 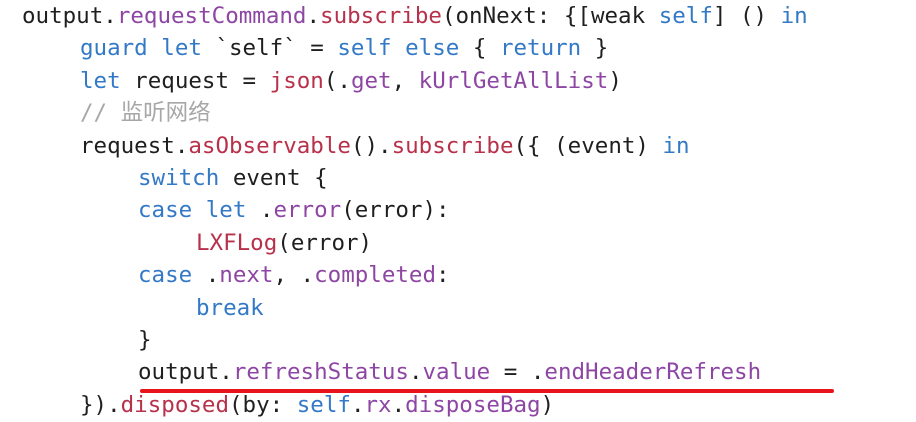 What do you see at coordinates (746, 16) in the screenshot?
I see `code-token-plain: ] ()` at bounding box center [746, 16].